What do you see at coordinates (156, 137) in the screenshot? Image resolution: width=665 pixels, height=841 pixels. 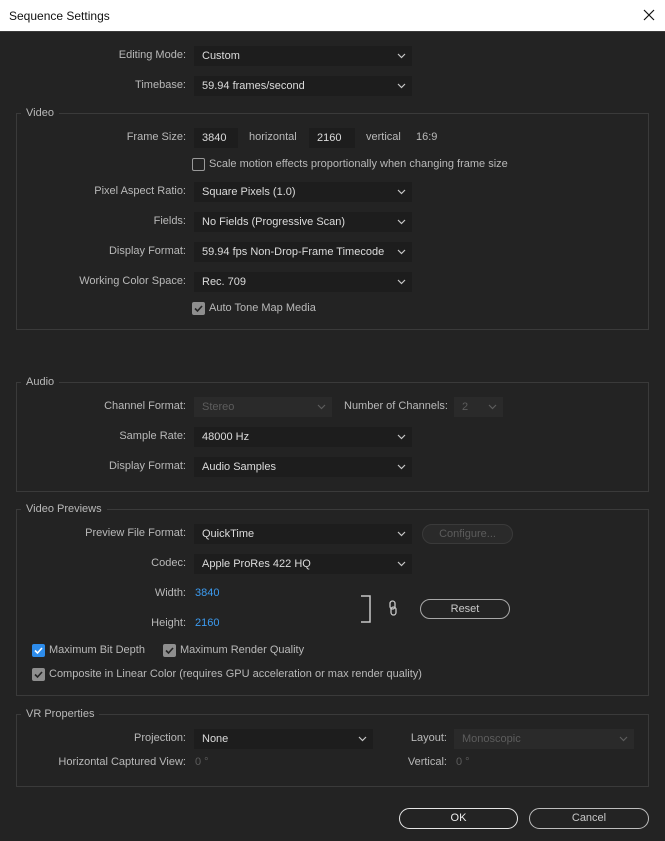 I see `frame-size-label: Frame Size:` at bounding box center [156, 137].